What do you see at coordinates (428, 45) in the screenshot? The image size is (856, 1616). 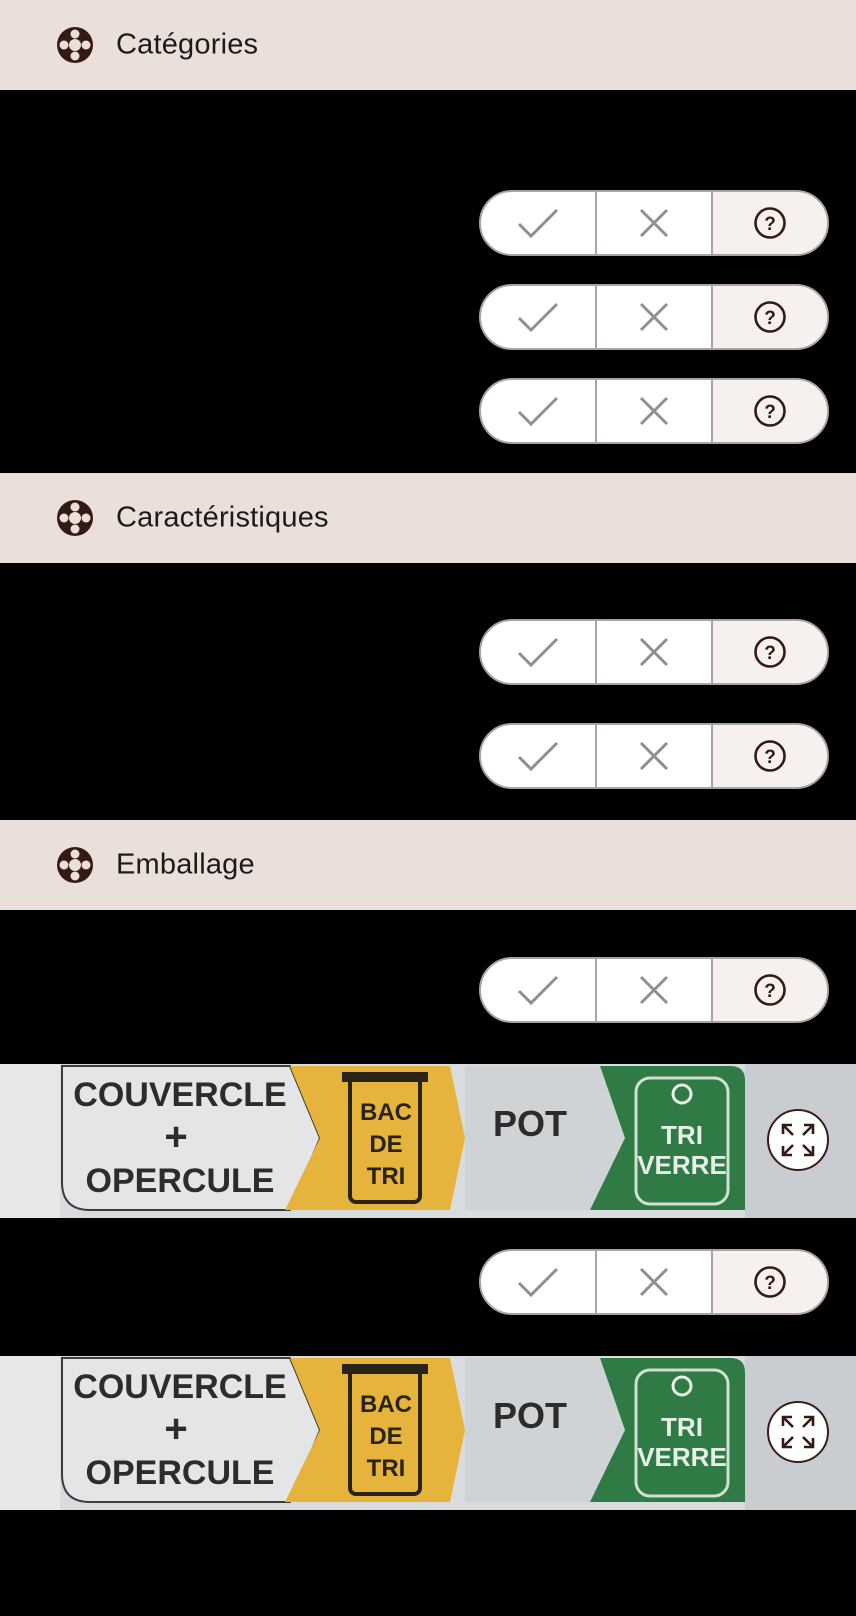 I see `section-header-categories: Catégories` at bounding box center [428, 45].